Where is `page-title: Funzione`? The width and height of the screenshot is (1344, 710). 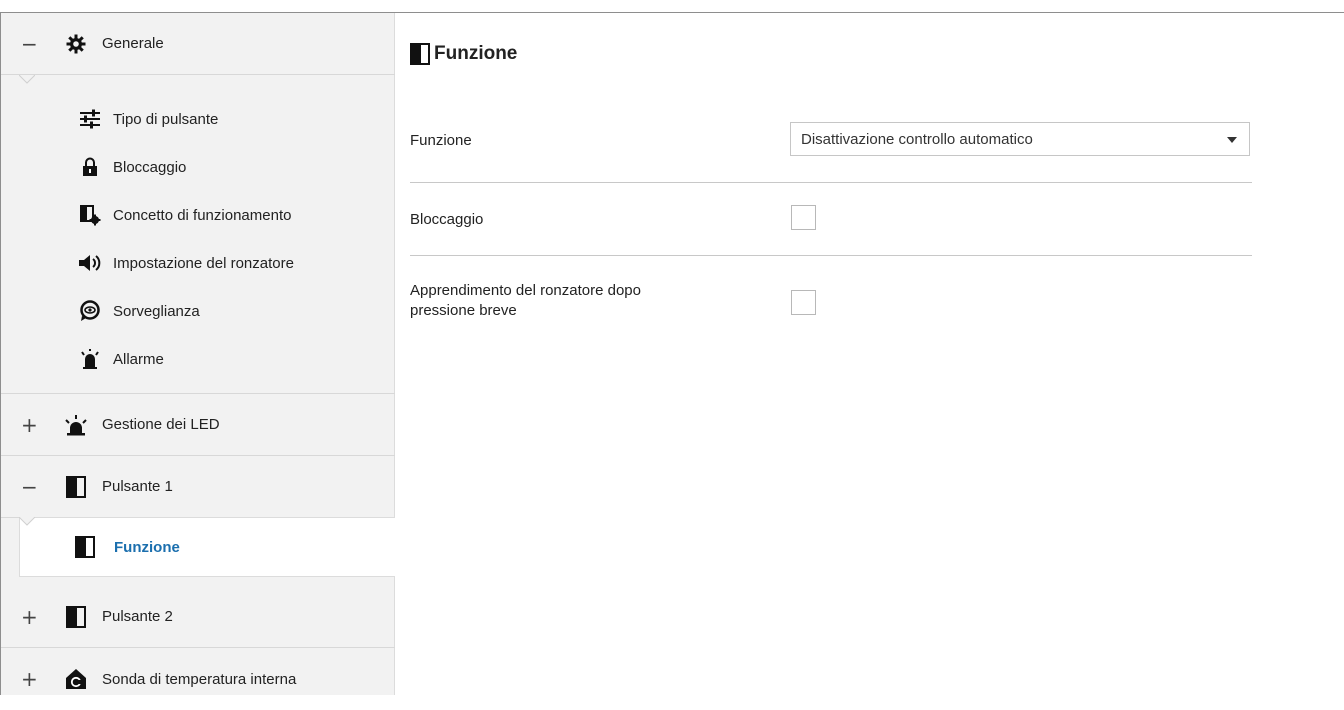 page-title: Funzione is located at coordinates (463, 54).